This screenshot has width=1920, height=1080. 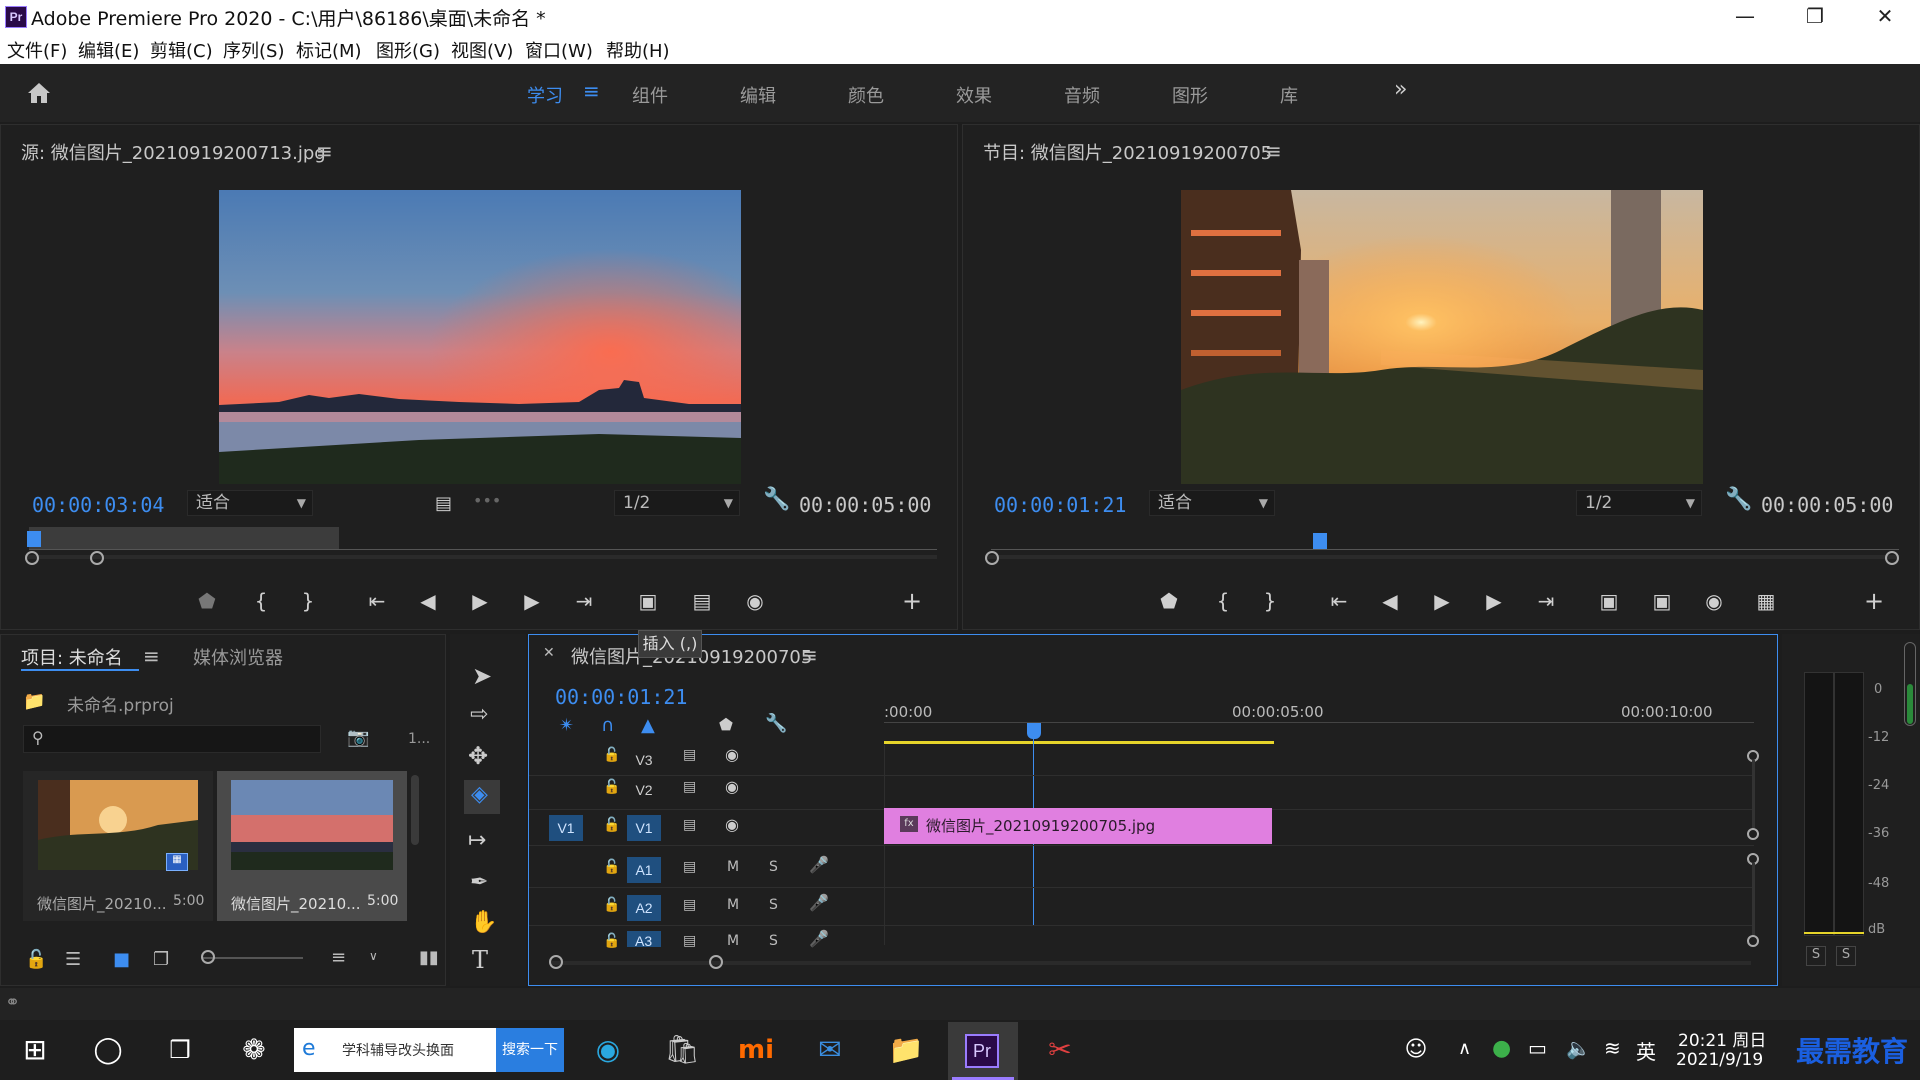 I want to click on nest-toggle-icon: ✴, so click(x=566, y=725).